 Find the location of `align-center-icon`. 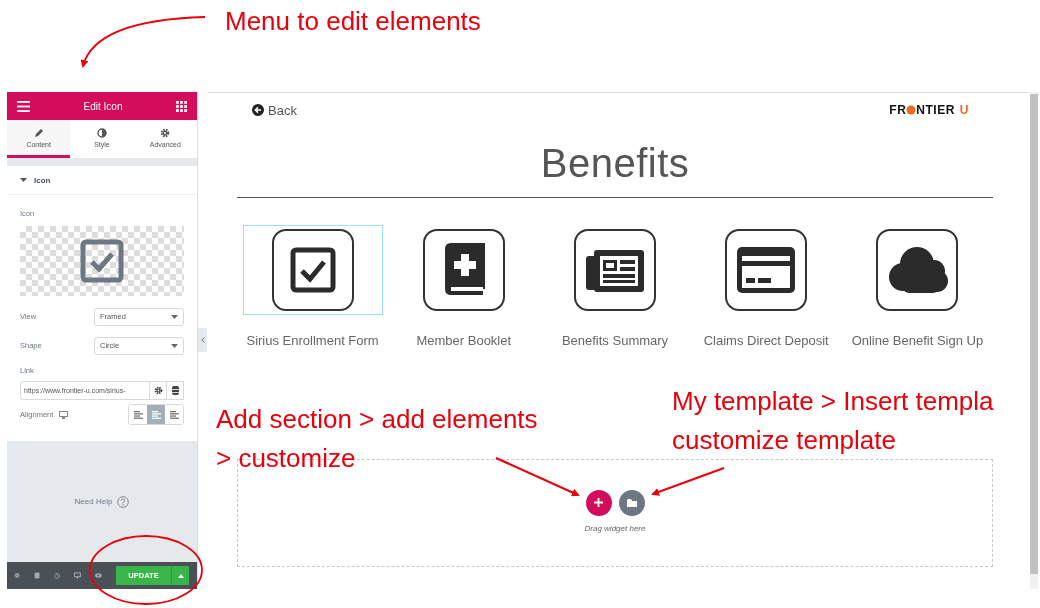

align-center-icon is located at coordinates (156, 414).